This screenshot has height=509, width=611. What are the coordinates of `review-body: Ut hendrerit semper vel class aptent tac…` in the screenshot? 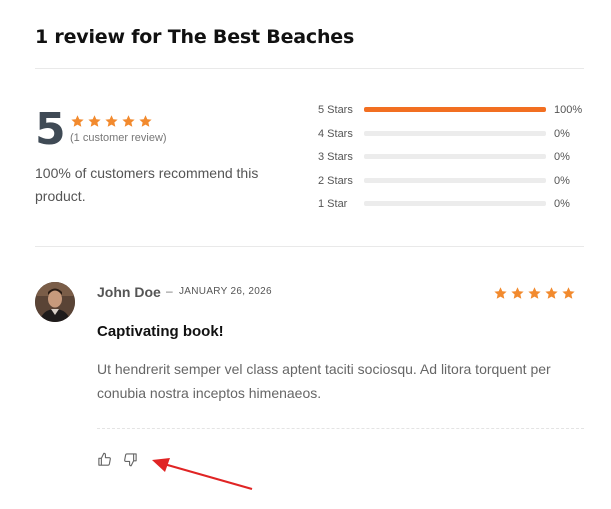 It's located at (324, 381).